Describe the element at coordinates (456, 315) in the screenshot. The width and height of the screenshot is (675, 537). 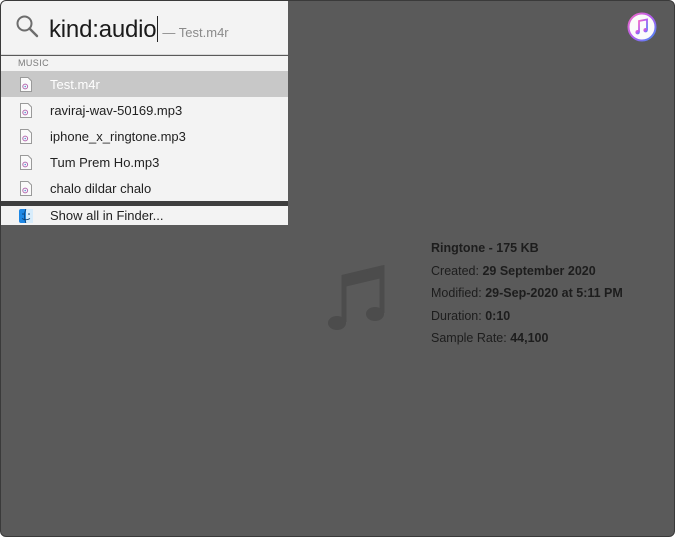
I see `duration-label: Duration:` at that location.